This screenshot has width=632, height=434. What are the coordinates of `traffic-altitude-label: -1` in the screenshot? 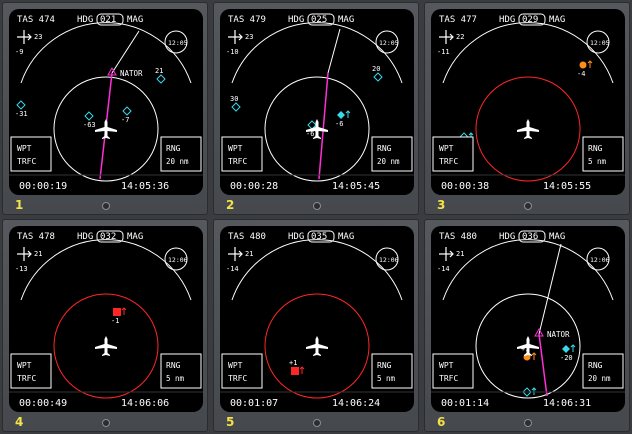 It's located at (115, 321).